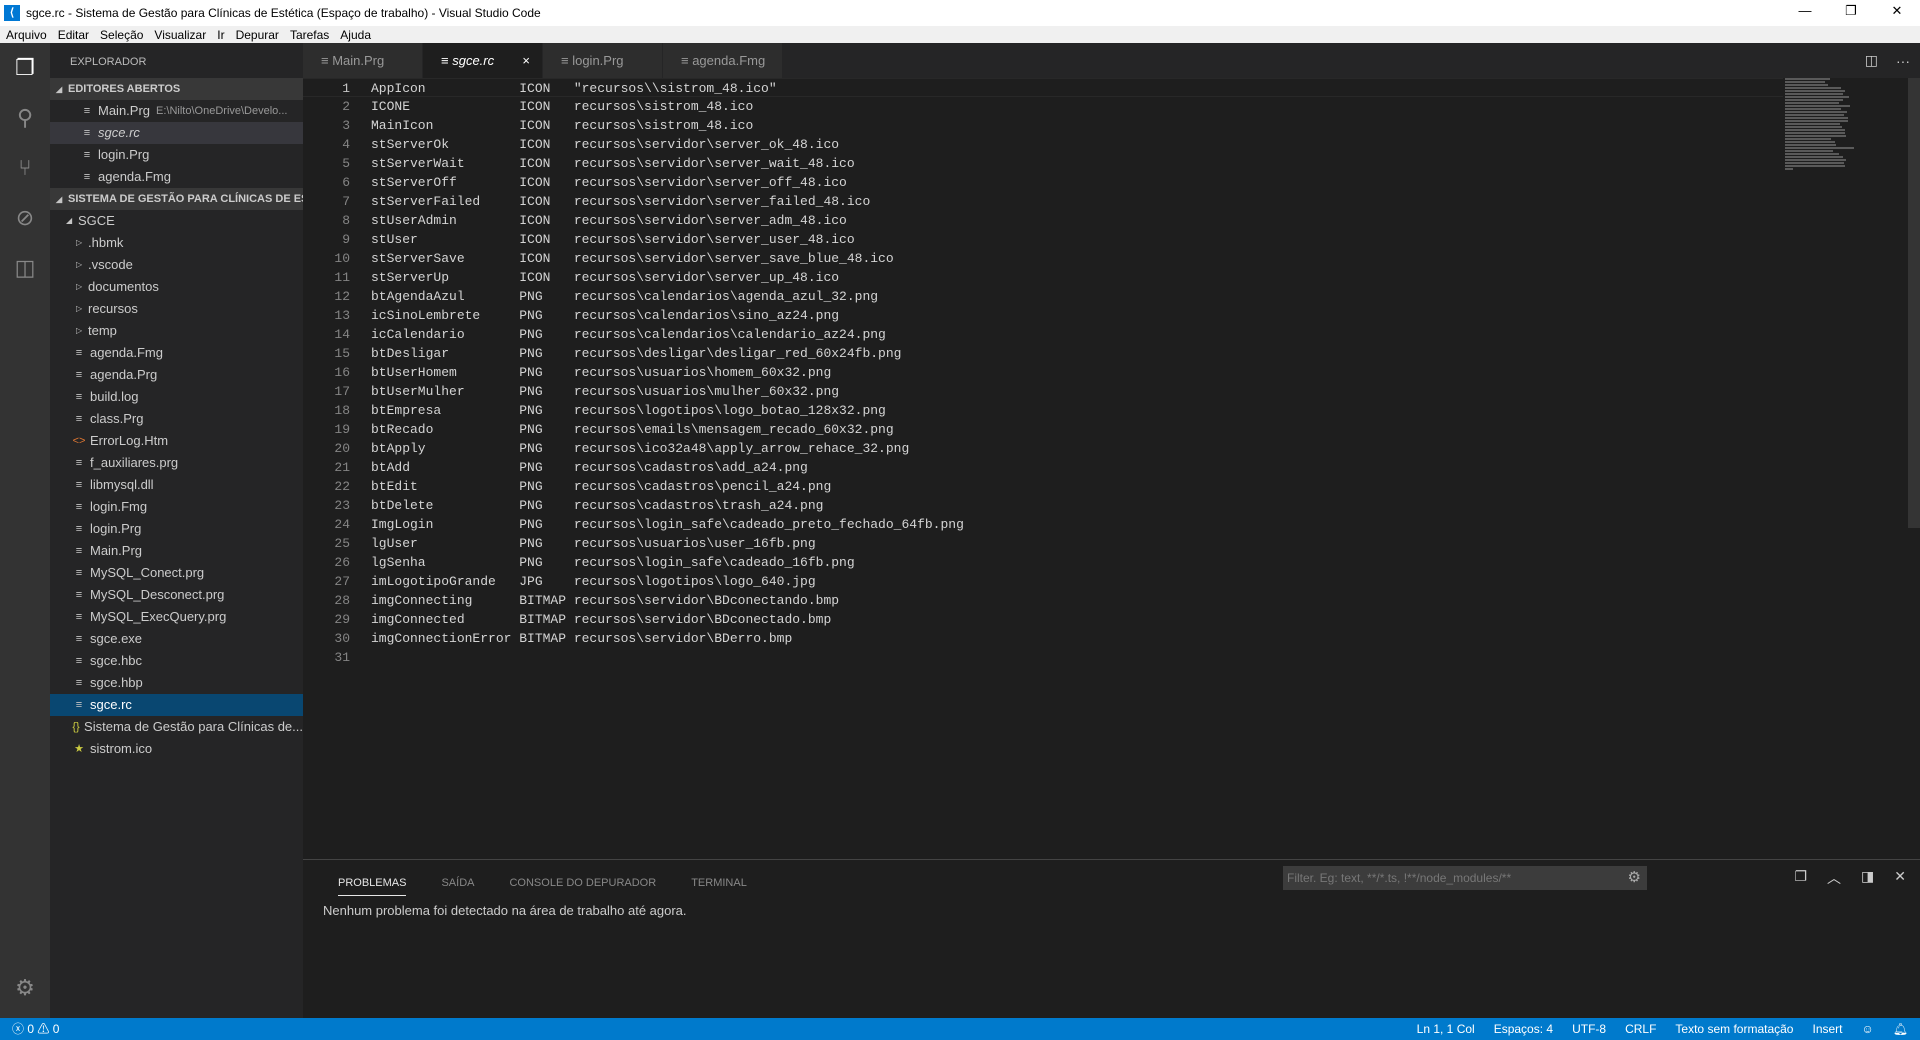 The height and width of the screenshot is (1040, 1920). Describe the element at coordinates (176, 419) in the screenshot. I see `file-item: ≡ class.Prg` at that location.